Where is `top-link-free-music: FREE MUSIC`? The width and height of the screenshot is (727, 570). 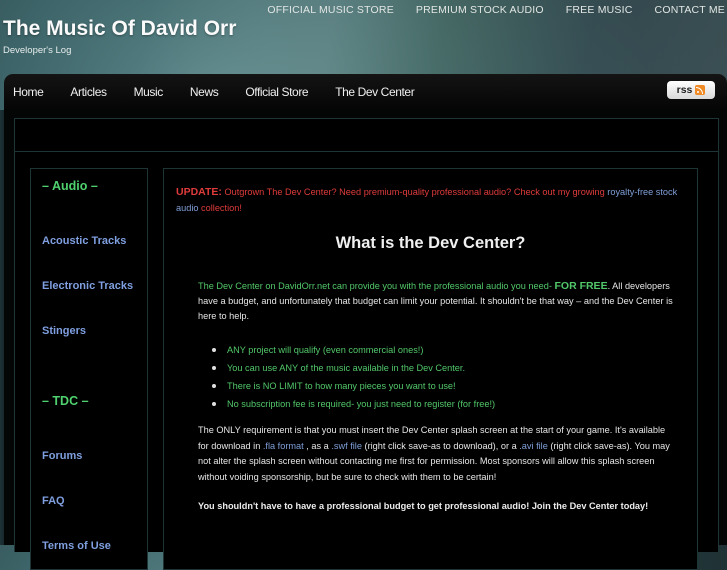 top-link-free-music: FREE MUSIC is located at coordinates (599, 10).